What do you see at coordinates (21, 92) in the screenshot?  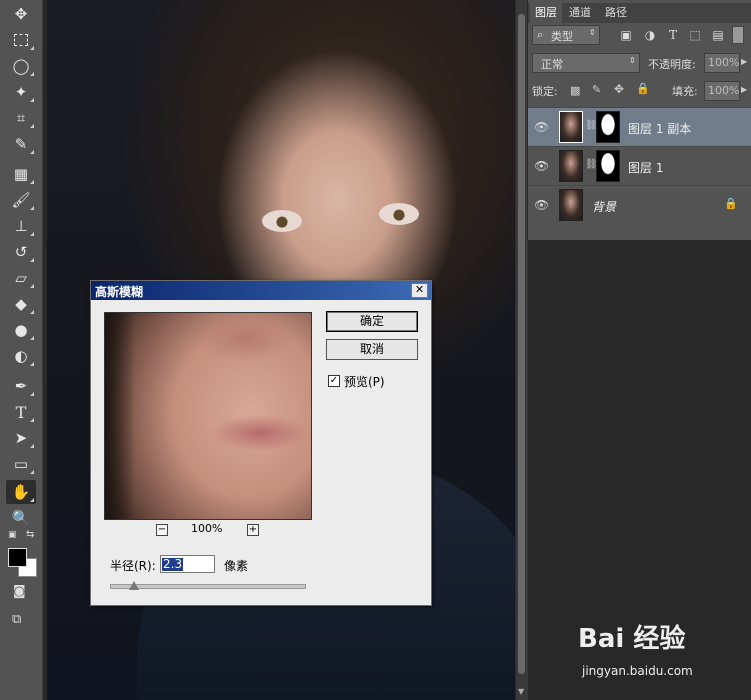 I see `magic-wand-icon: ✦` at bounding box center [21, 92].